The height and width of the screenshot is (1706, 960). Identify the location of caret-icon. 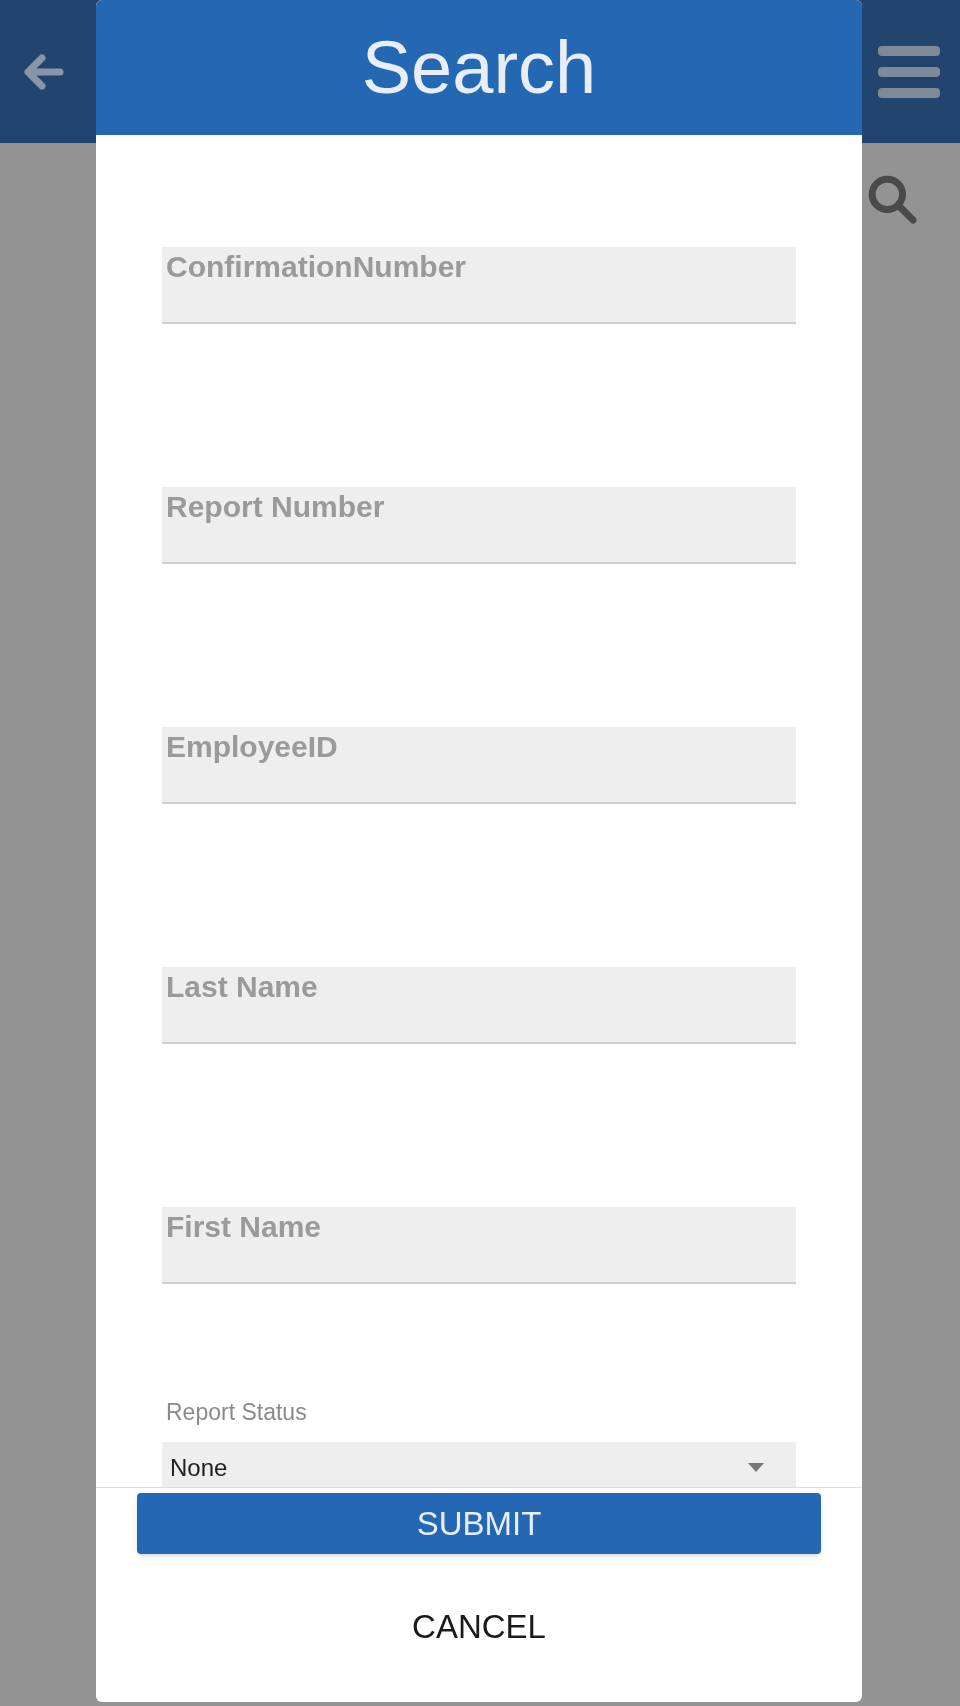
(756, 1467).